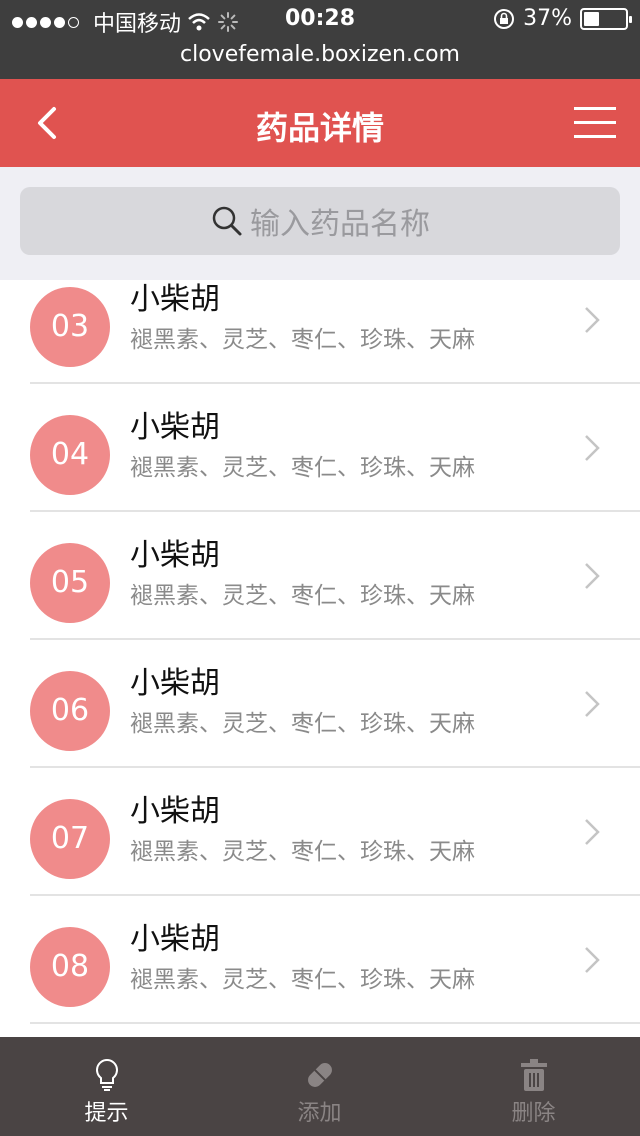  I want to click on search-input: 输入药品名称, so click(320, 221).